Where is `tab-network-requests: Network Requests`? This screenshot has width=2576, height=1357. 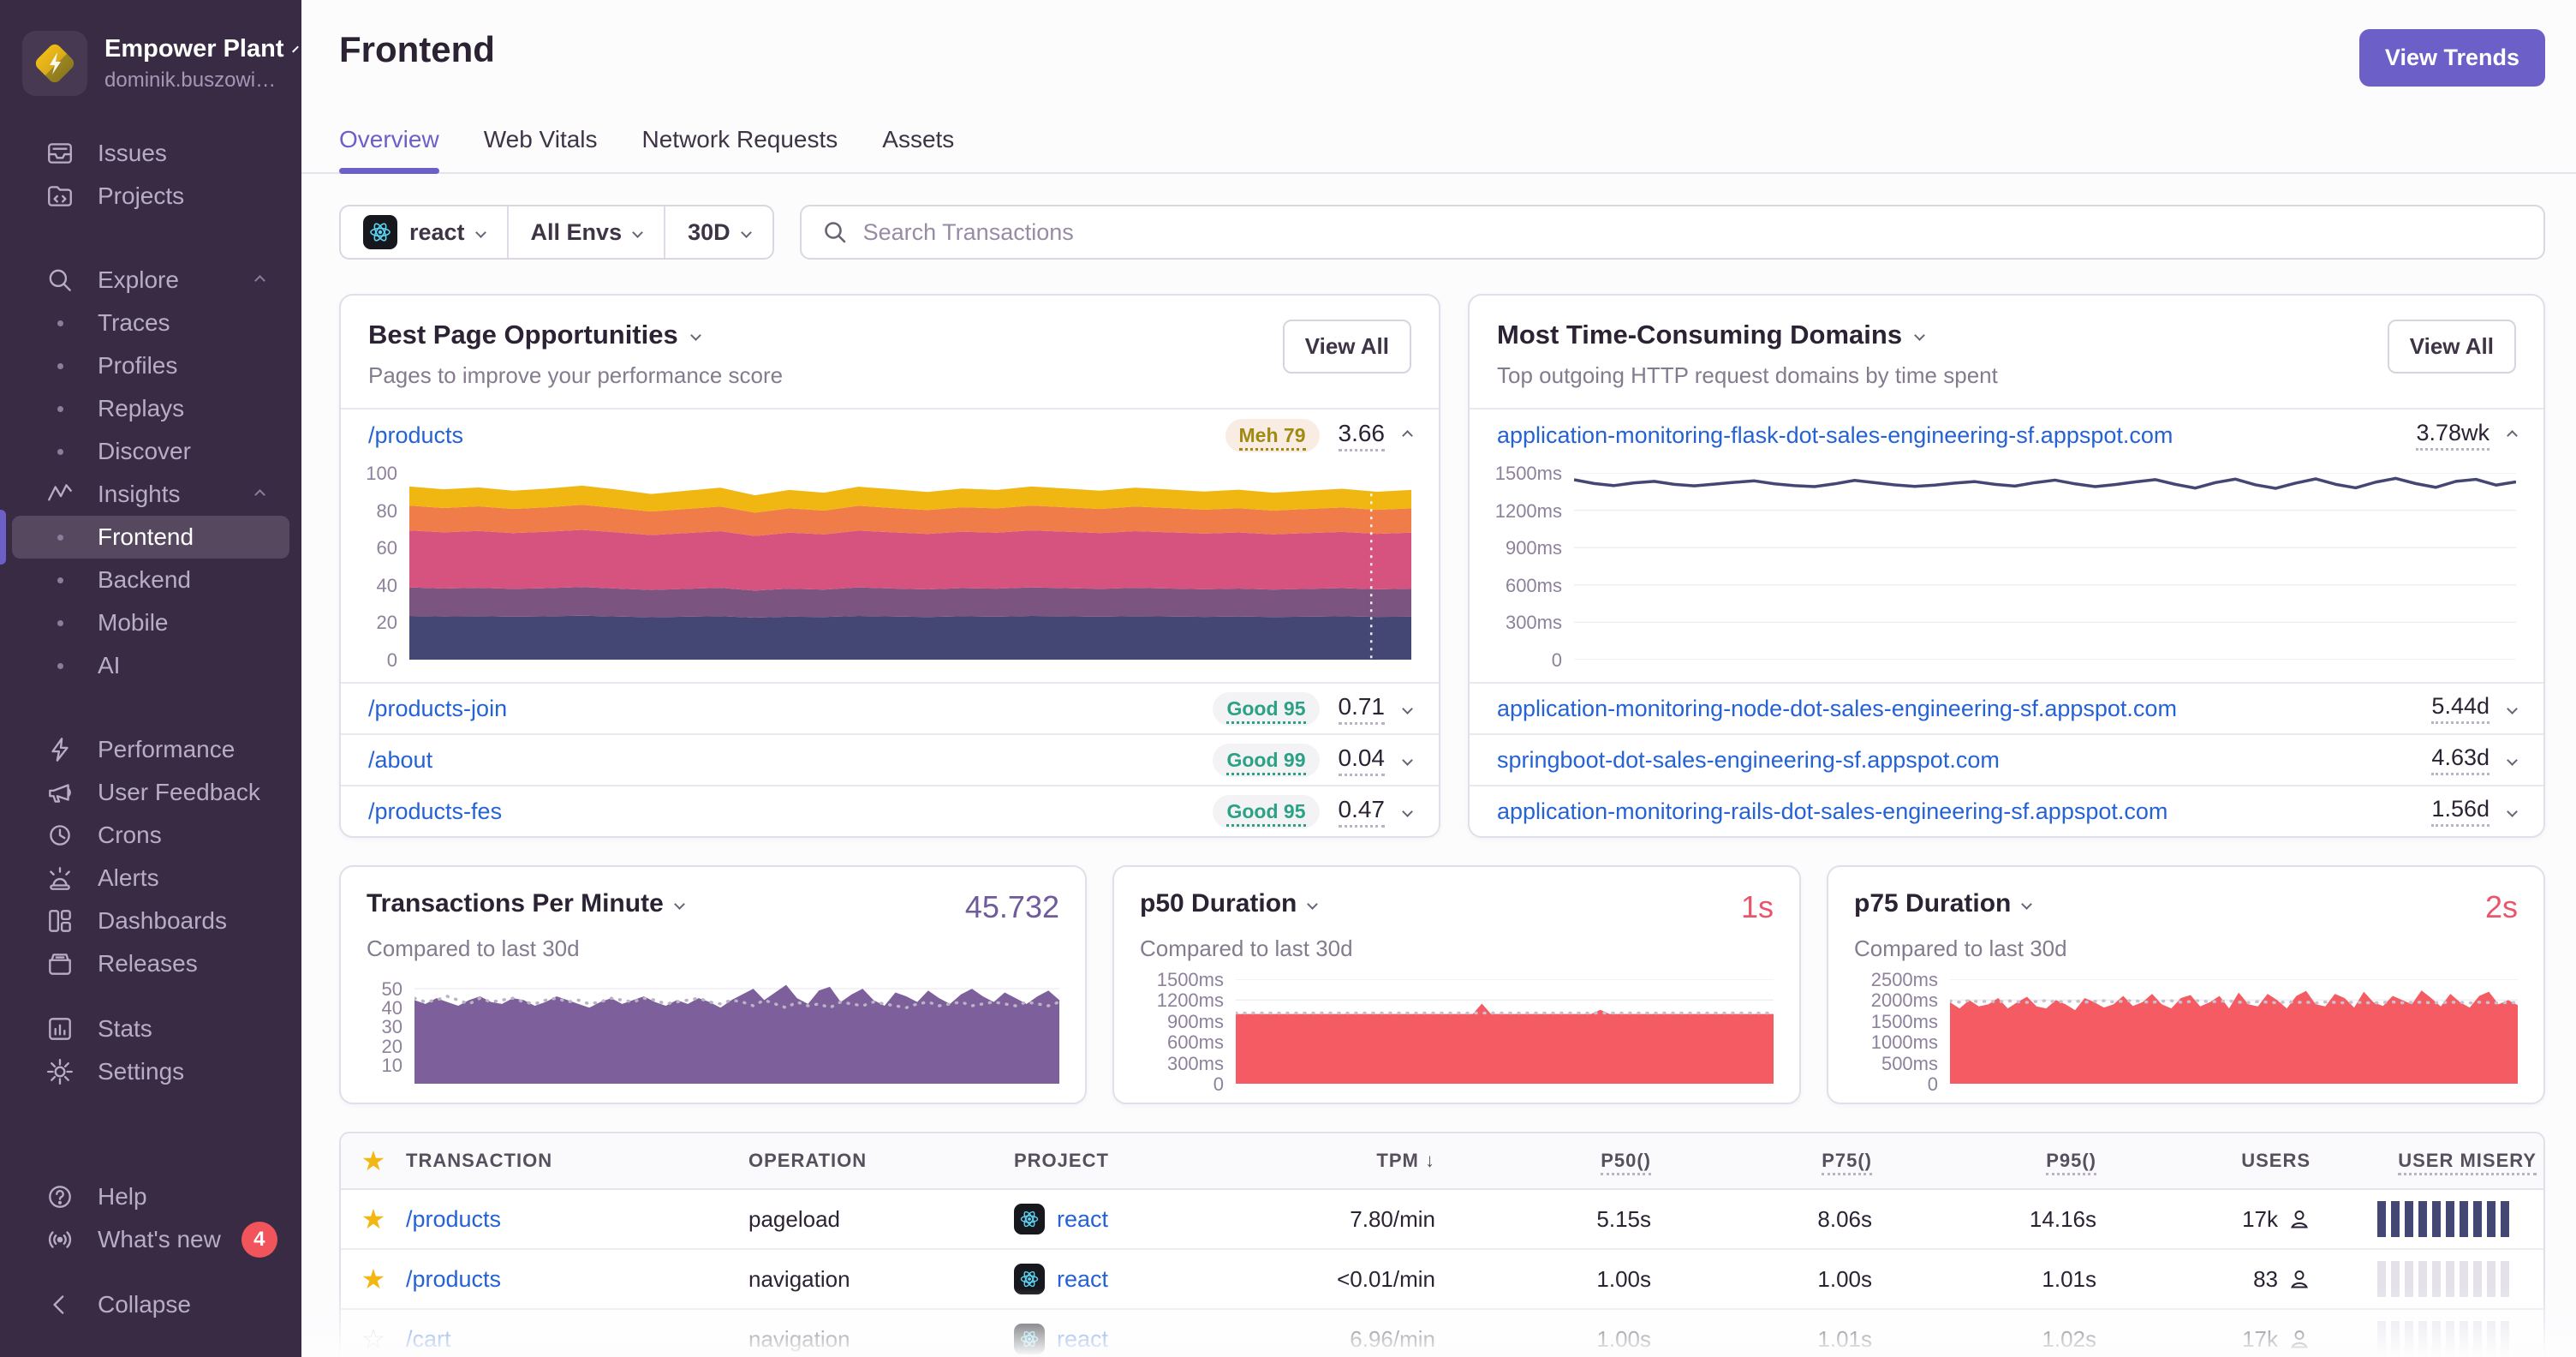
tab-network-requests: Network Requests is located at coordinates (740, 149).